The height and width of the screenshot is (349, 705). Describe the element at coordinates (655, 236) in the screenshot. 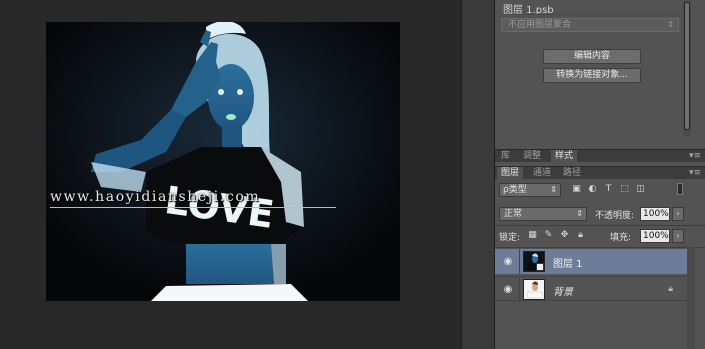

I see `fill-input: 100%` at that location.